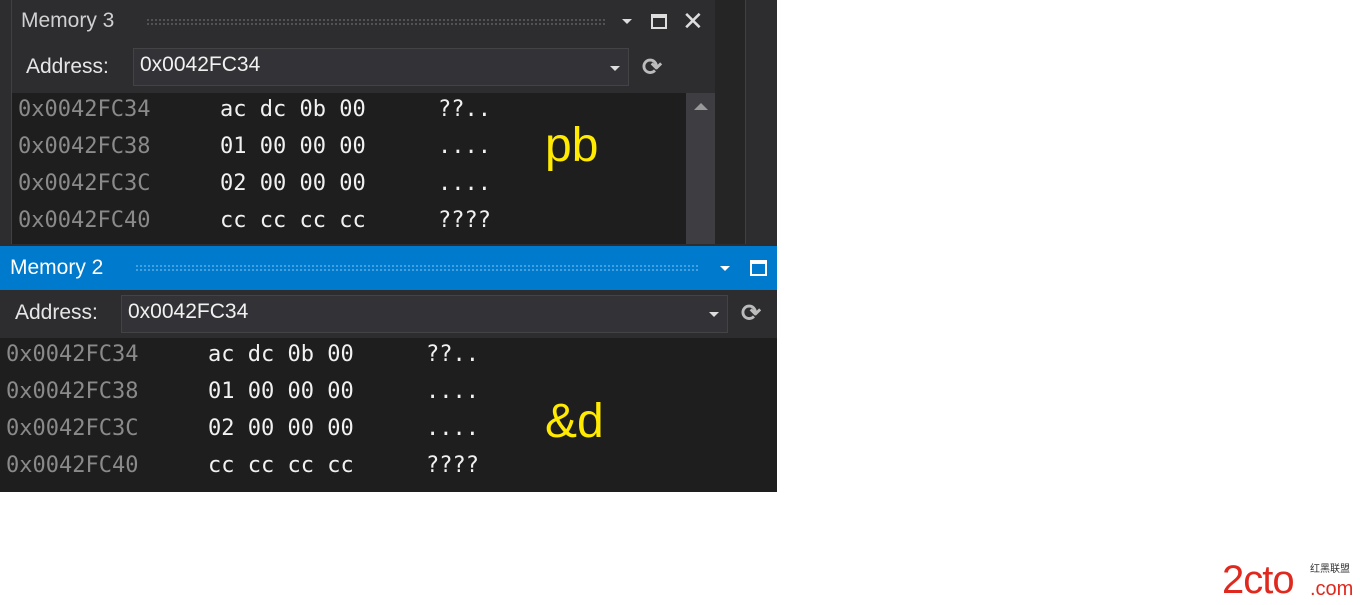 The image size is (1360, 605). I want to click on side-panel, so click(761, 122).